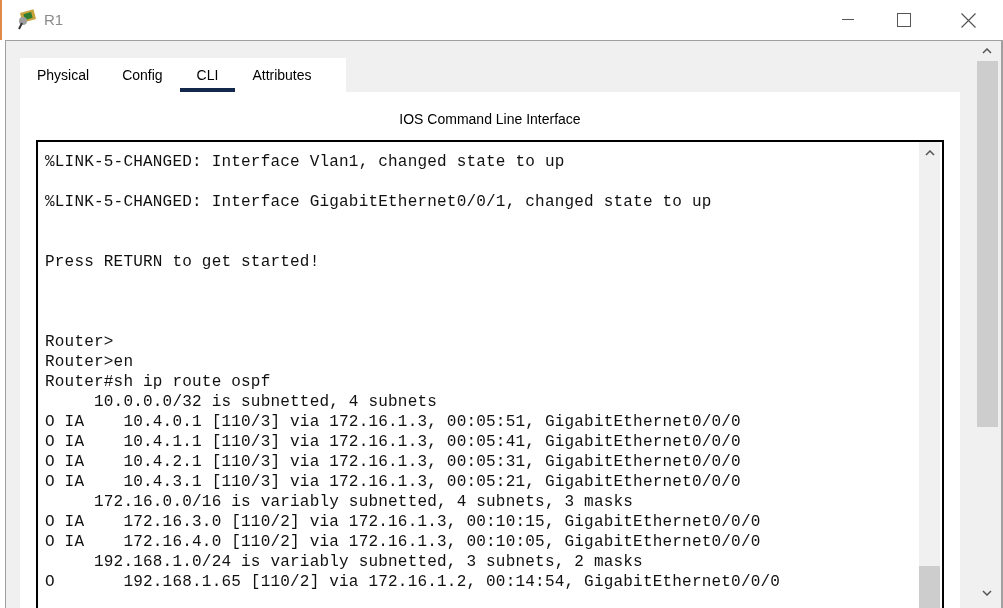 This screenshot has width=1003, height=608. What do you see at coordinates (904, 20) in the screenshot?
I see `maximize-icon` at bounding box center [904, 20].